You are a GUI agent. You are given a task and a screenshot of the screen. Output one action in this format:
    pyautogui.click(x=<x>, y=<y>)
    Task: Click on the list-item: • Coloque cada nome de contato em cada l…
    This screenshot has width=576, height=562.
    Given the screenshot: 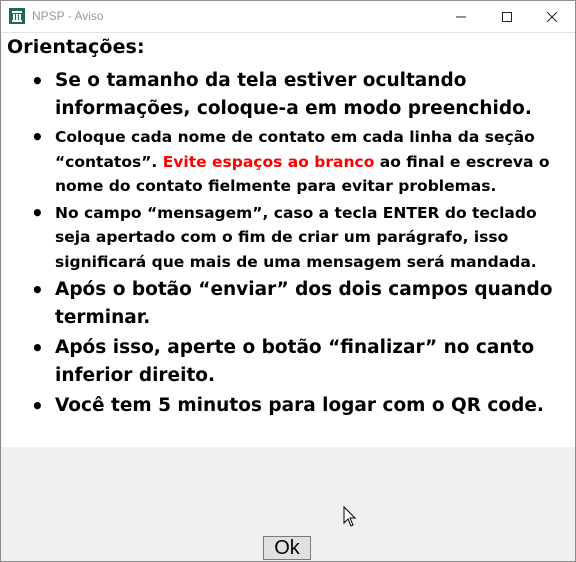 What is the action you would take?
    pyautogui.click(x=288, y=162)
    